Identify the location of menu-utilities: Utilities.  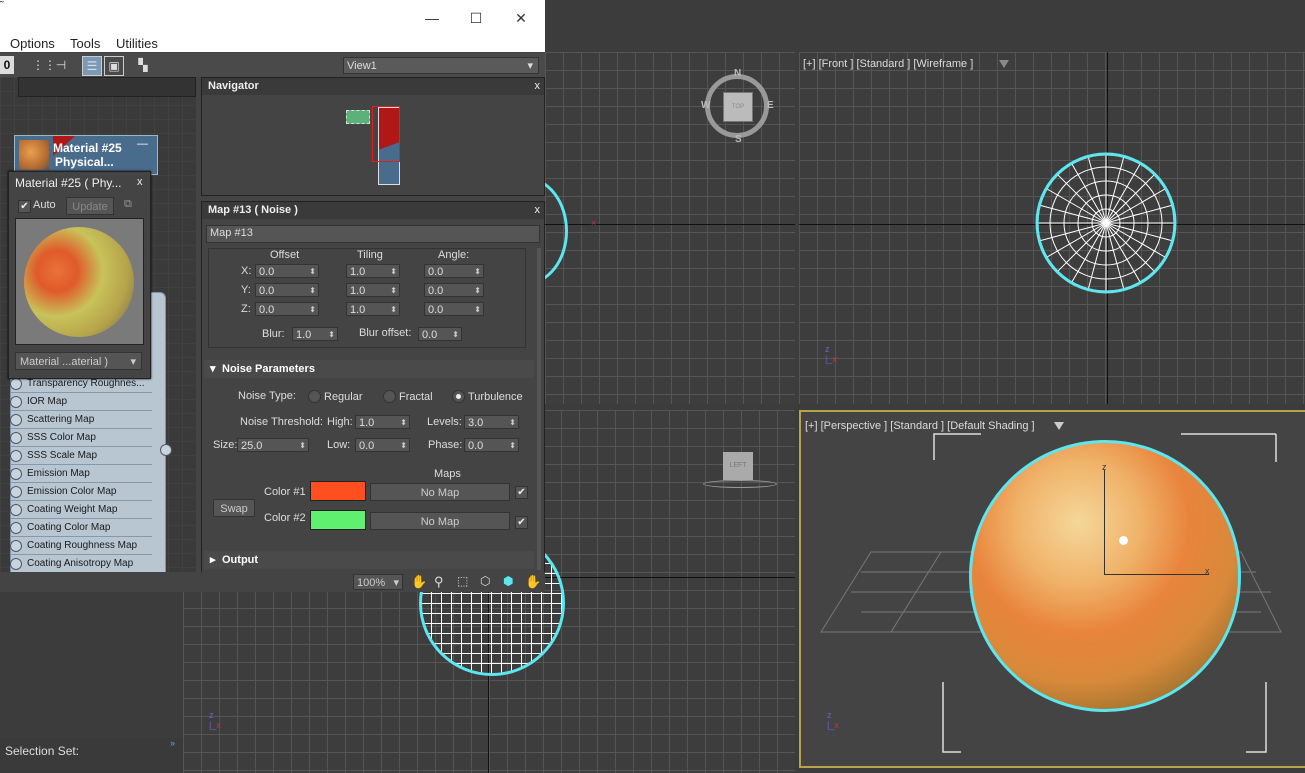
(137, 43).